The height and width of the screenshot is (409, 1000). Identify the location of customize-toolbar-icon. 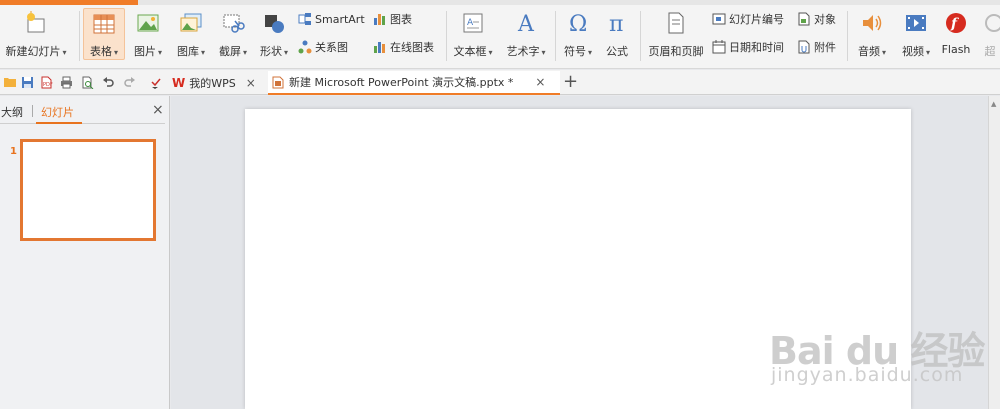
(155, 82).